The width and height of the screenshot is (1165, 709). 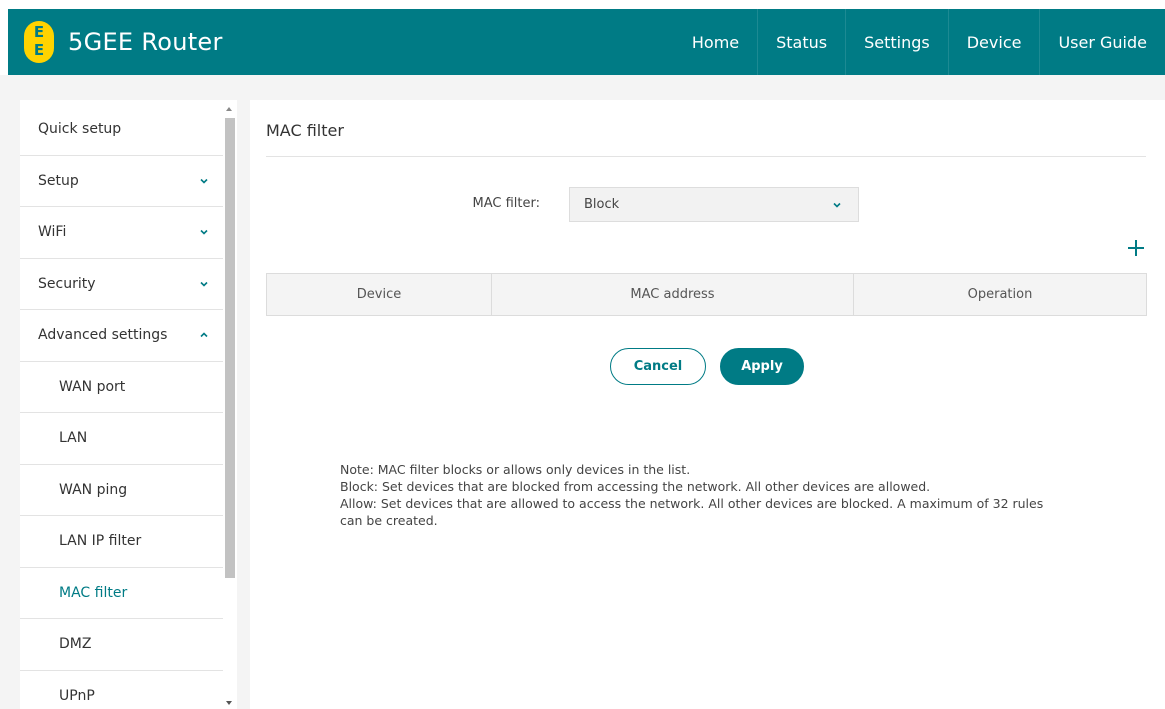 What do you see at coordinates (73, 438) in the screenshot?
I see `sidebar-item-label: LAN` at bounding box center [73, 438].